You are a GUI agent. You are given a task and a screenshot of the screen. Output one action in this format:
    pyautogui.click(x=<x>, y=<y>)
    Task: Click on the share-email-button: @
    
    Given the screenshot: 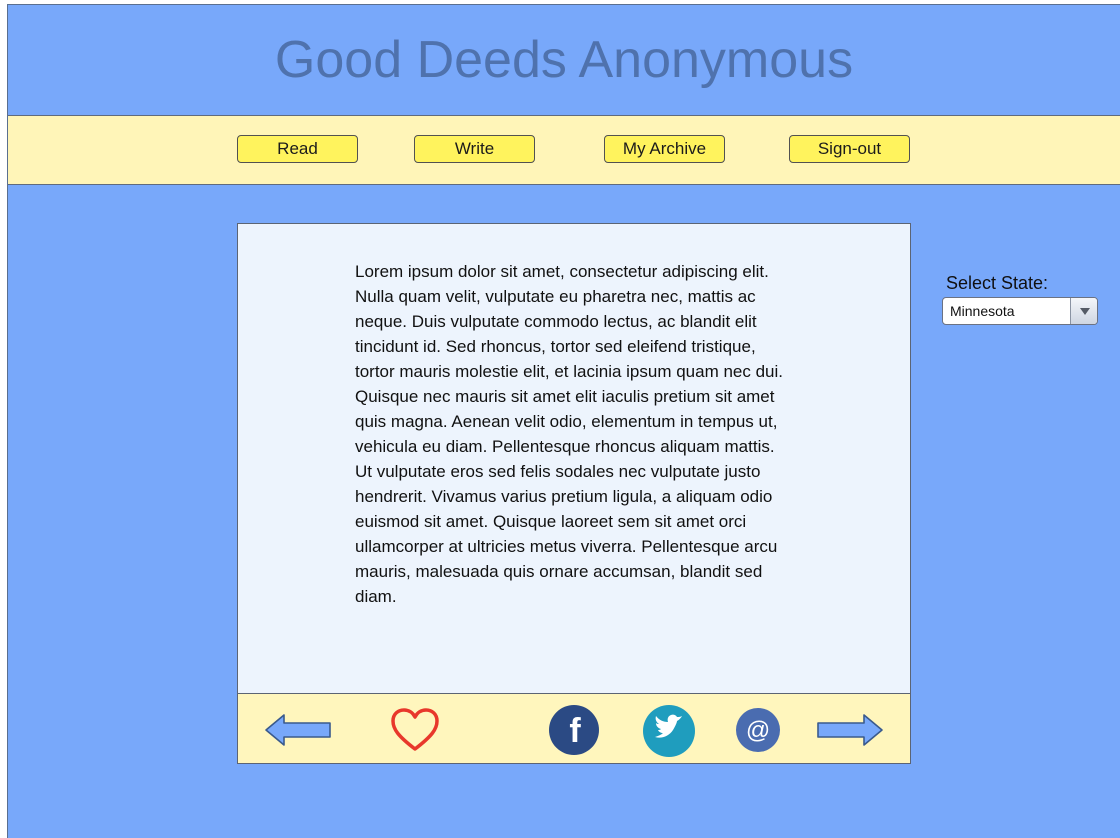 What is the action you would take?
    pyautogui.click(x=758, y=732)
    